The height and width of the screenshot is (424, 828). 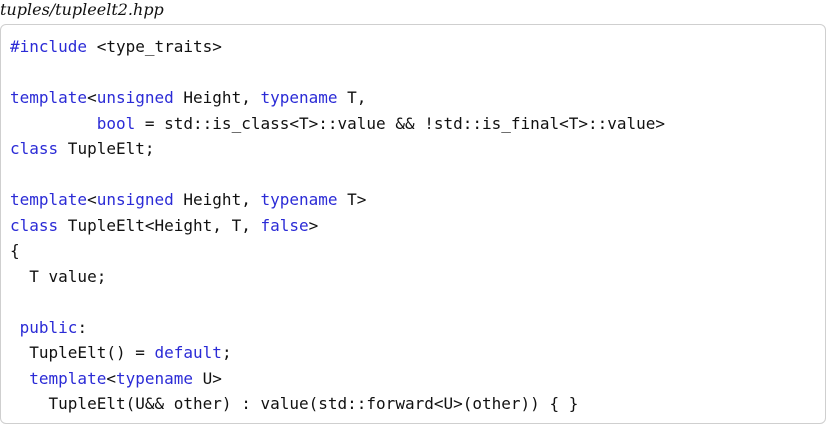 I want to click on code-token: U>, so click(x=207, y=378).